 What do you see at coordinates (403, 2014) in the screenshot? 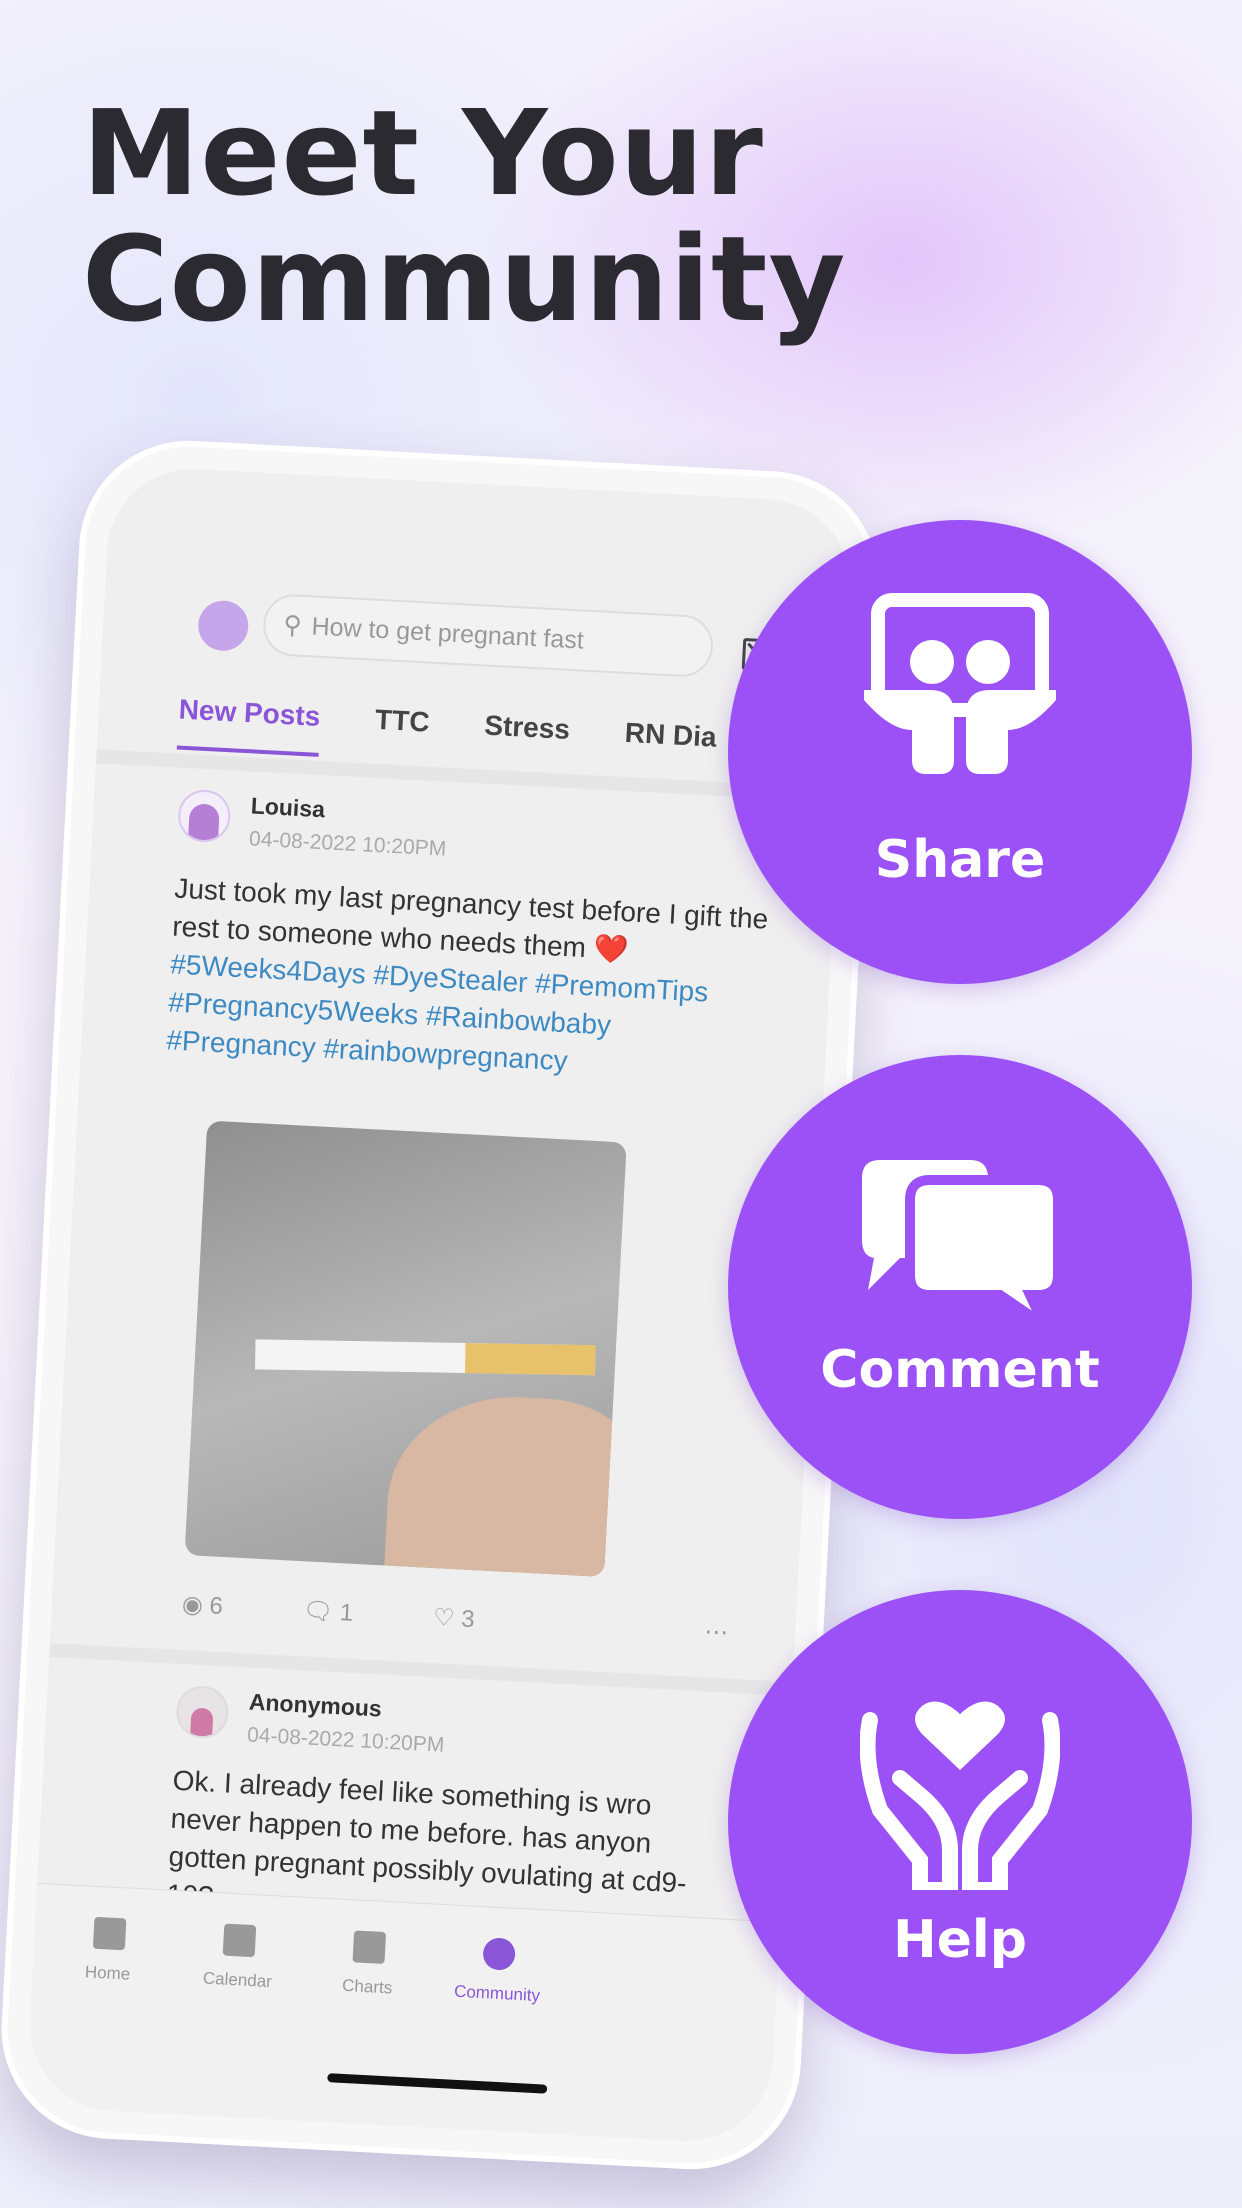
I see `bottom-nav: Home Calendar Charts Community` at bounding box center [403, 2014].